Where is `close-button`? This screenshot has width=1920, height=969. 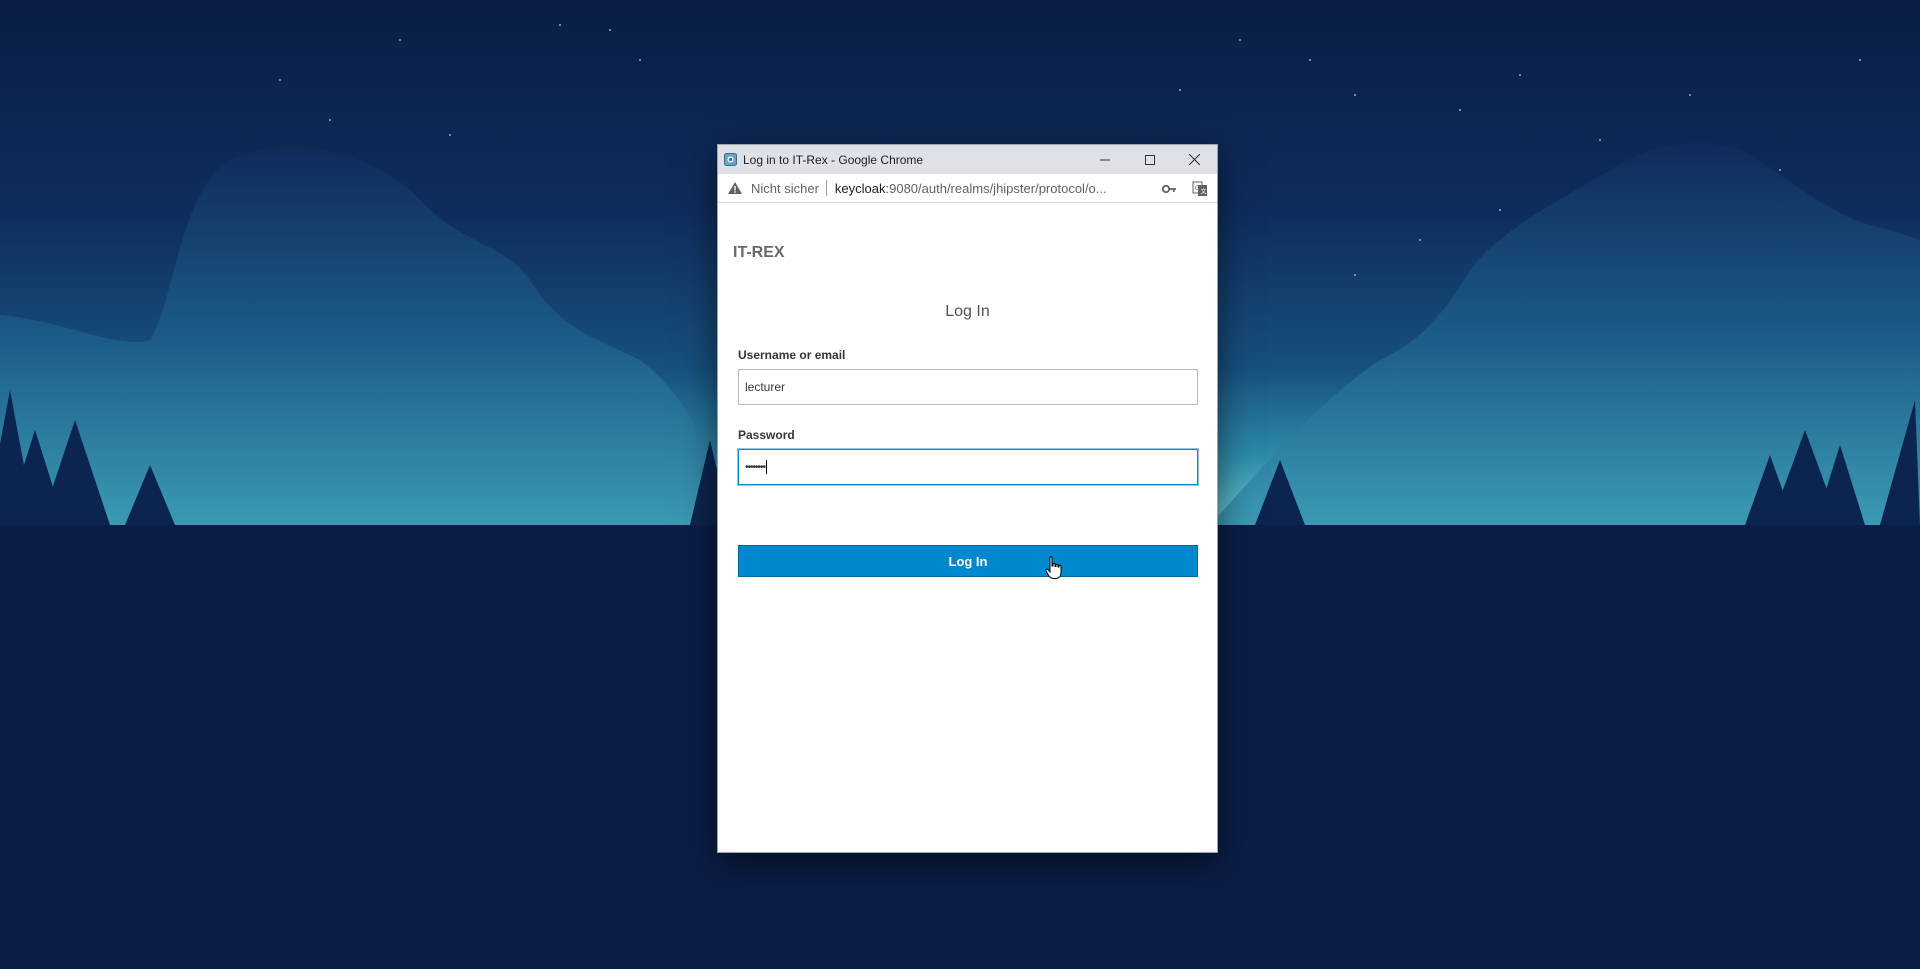
close-button is located at coordinates (1194, 159).